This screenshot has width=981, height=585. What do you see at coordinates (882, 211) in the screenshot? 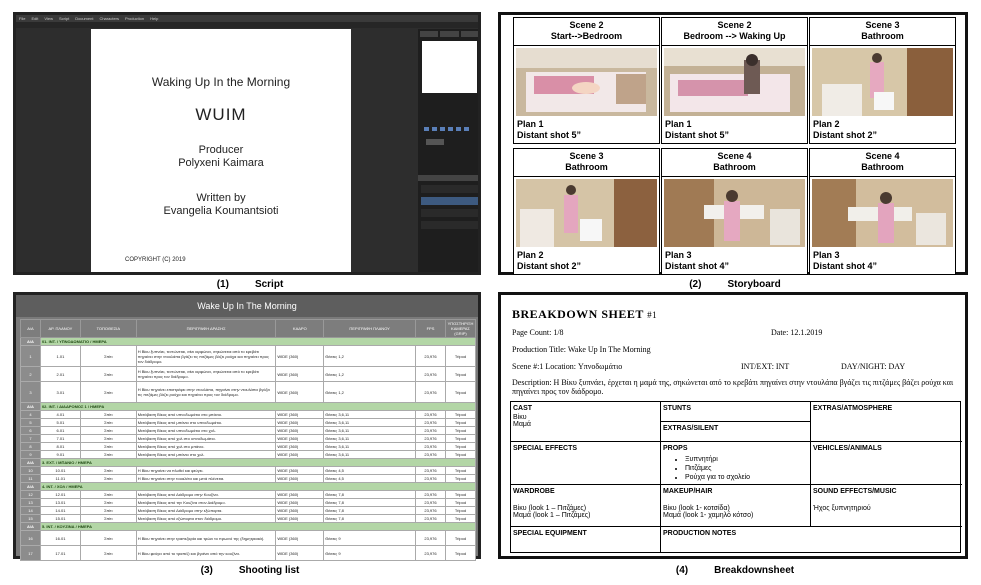
I see `storyboard-frame: Scene 4 Bathroom Plan 3 Distant shot 4”` at bounding box center [882, 211].